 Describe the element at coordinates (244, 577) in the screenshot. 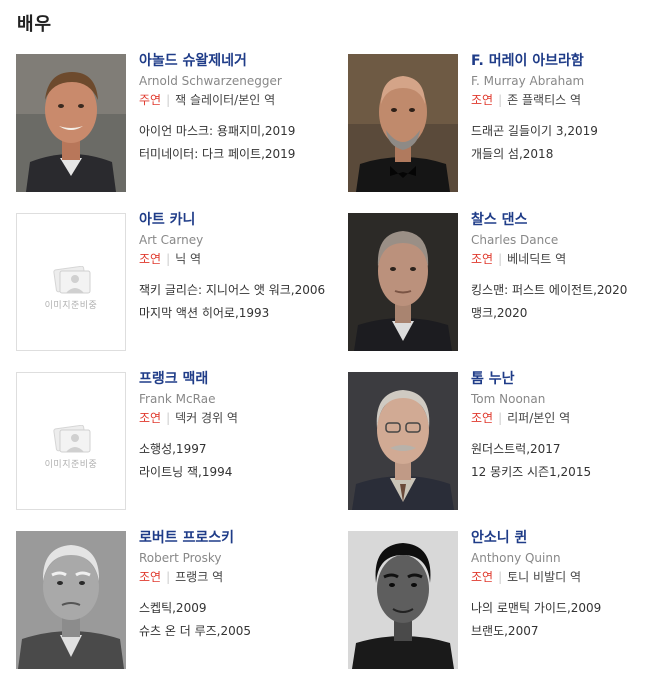

I see `role-line: 조연 | 프랭크 역` at that location.